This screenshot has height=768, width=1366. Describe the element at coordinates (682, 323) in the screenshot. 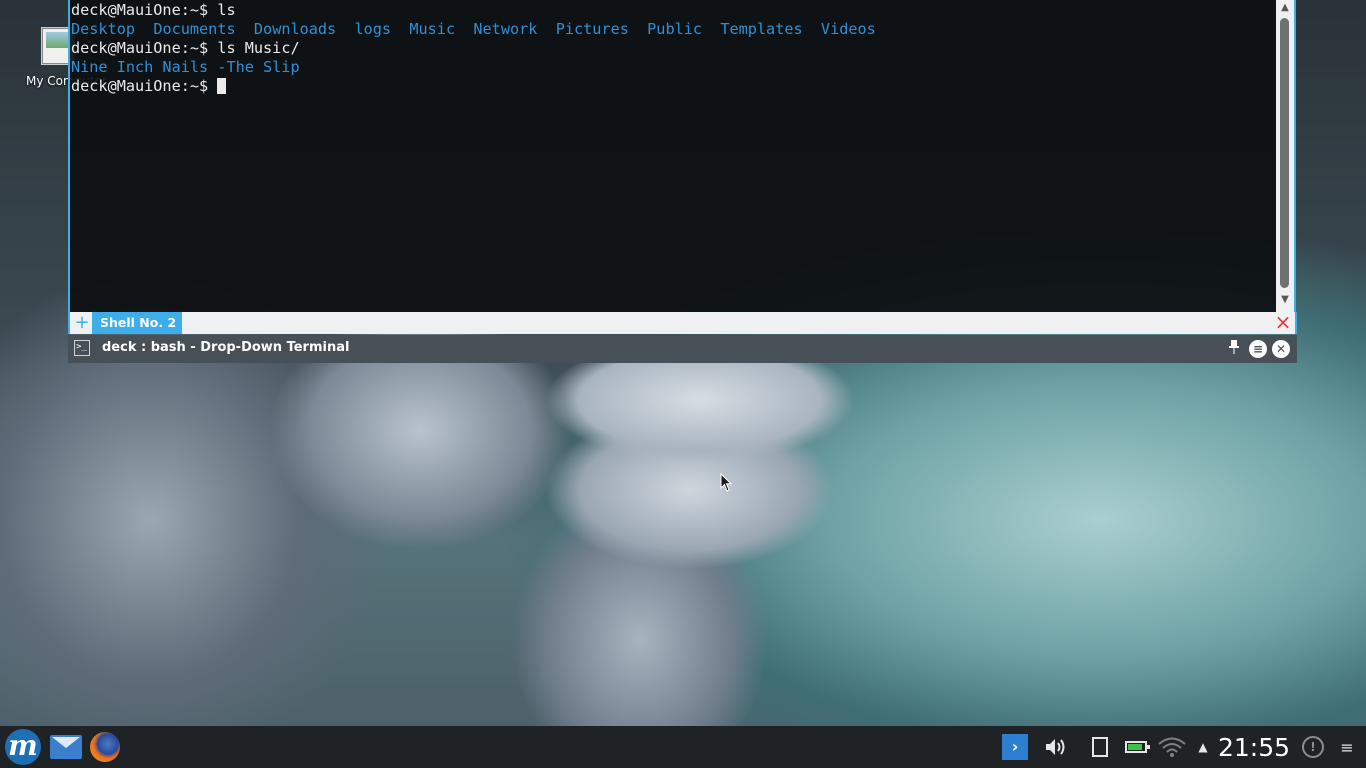

I see `terminal-tab-bar: + Shell No. 2 ×` at that location.